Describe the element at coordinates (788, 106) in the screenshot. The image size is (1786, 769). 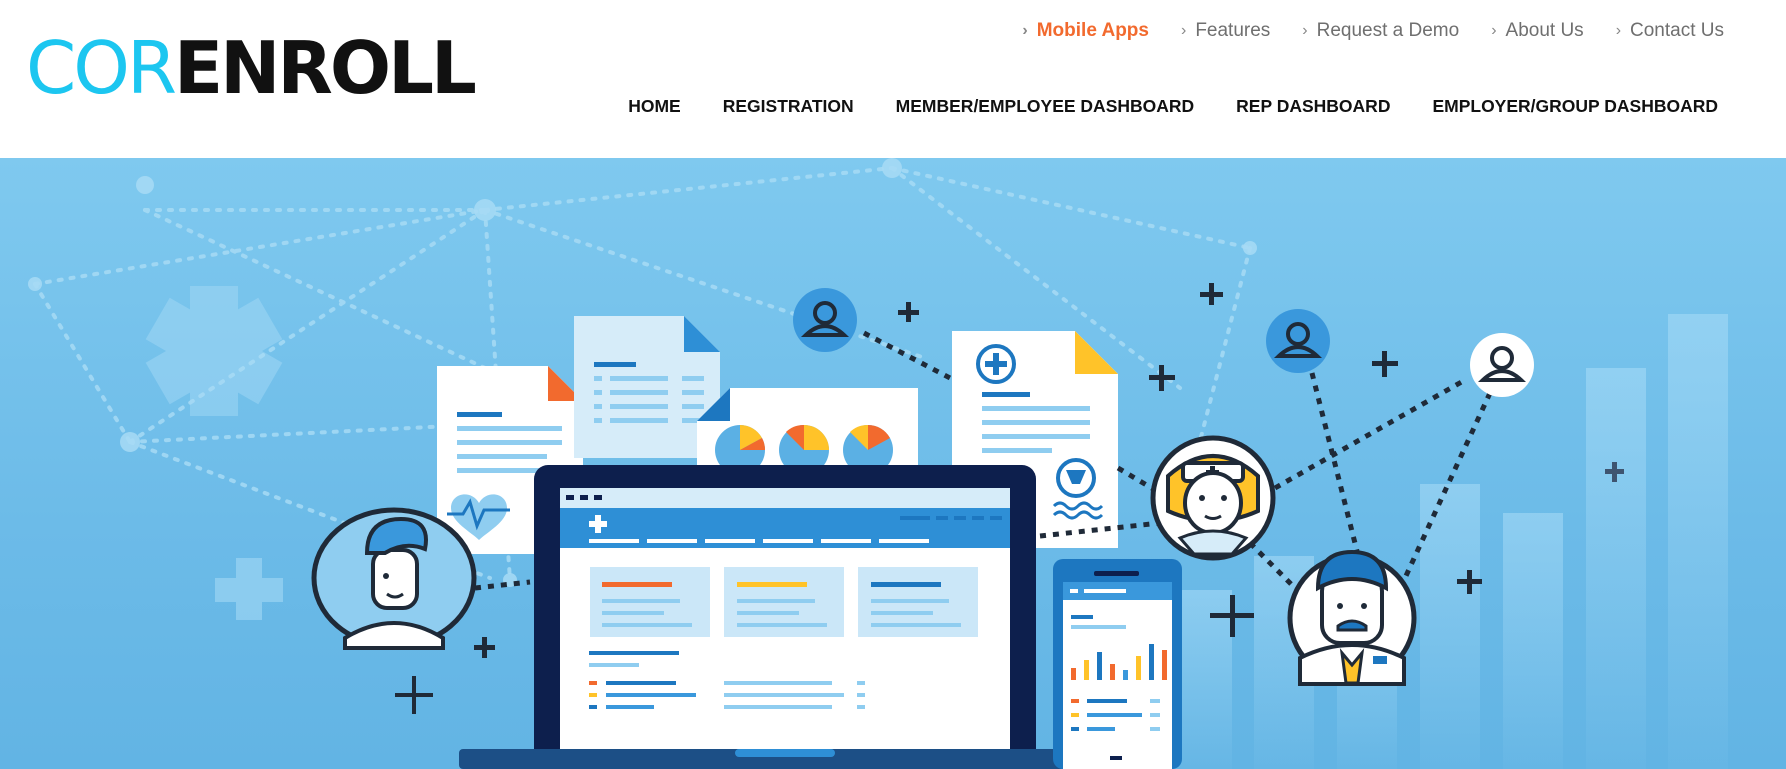
I see `nav-registration: REGISTRATION` at that location.